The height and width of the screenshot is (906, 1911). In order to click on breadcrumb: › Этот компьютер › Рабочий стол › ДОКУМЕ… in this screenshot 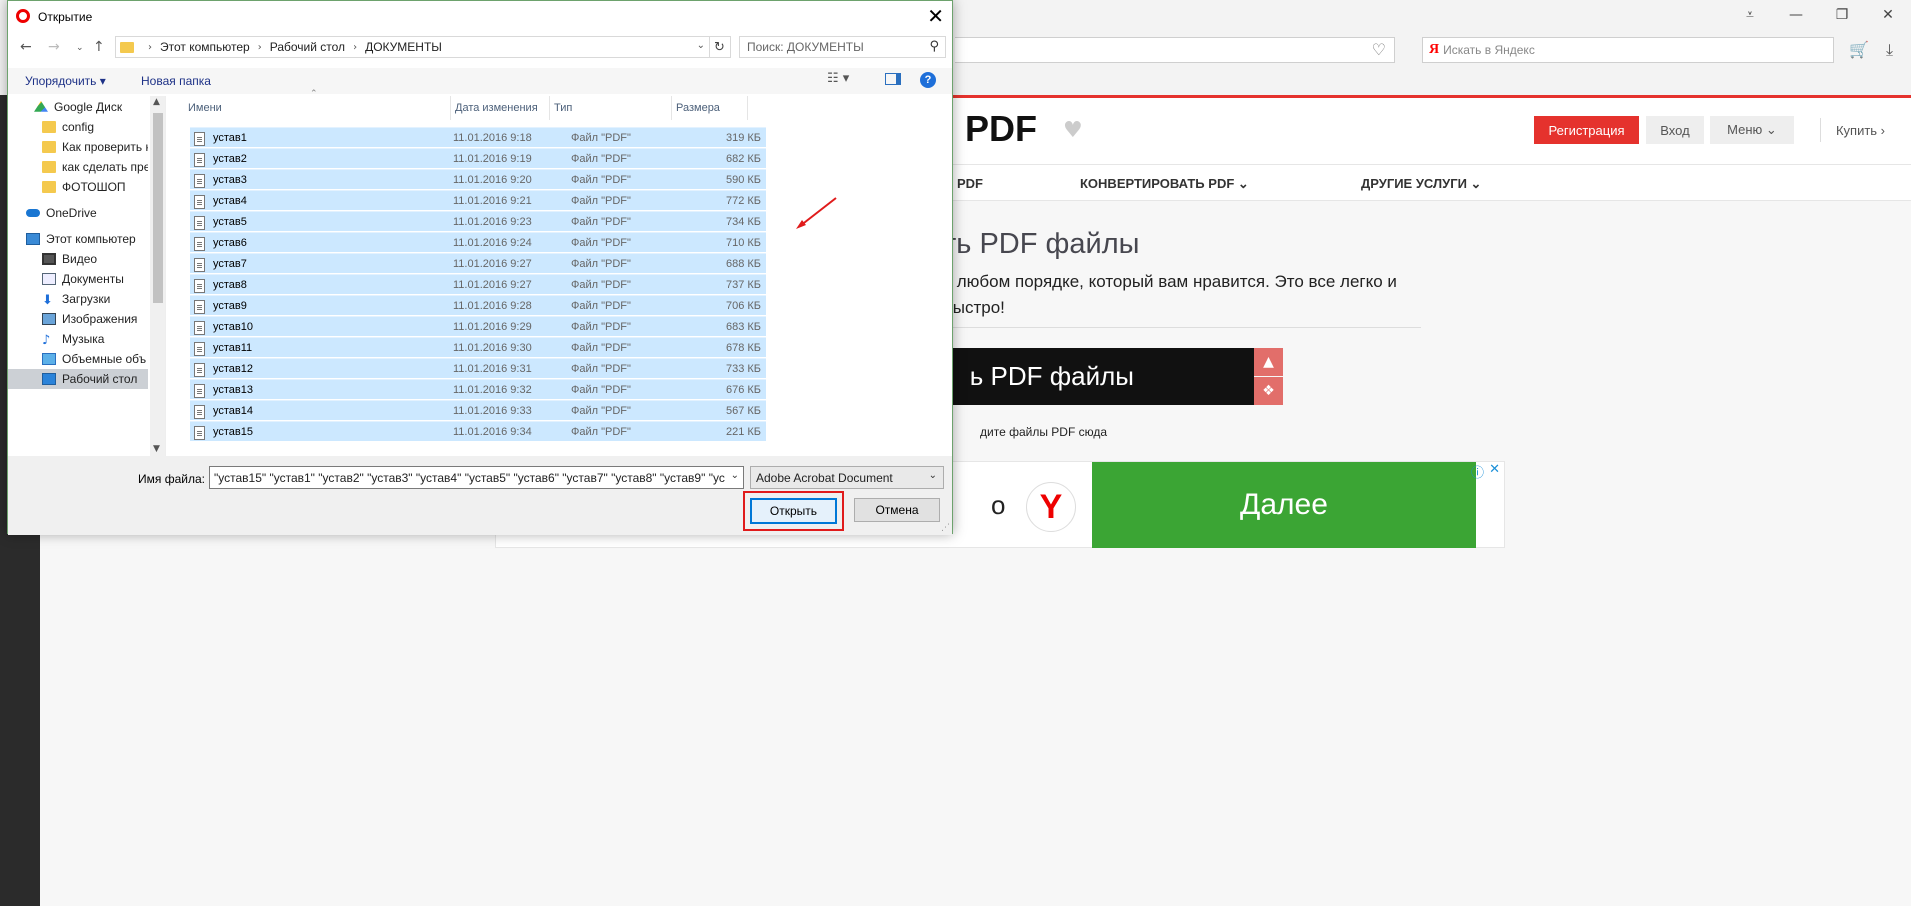, I will do `click(412, 47)`.